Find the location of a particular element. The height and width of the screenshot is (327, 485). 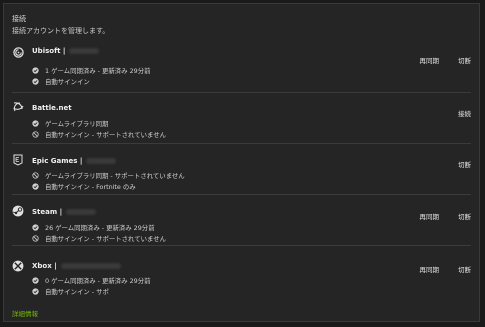

account-name: Battle.net is located at coordinates (52, 108).